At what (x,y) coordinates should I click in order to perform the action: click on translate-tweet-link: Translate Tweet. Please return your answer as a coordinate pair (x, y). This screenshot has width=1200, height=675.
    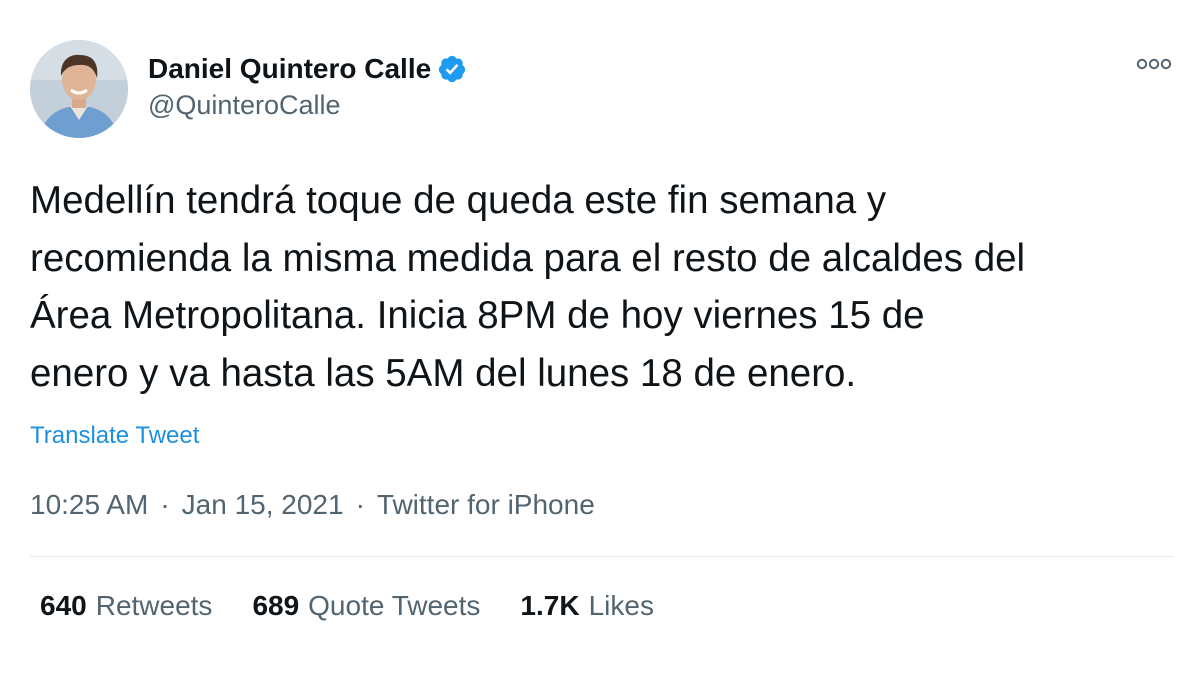
    Looking at the image, I should click on (114, 436).